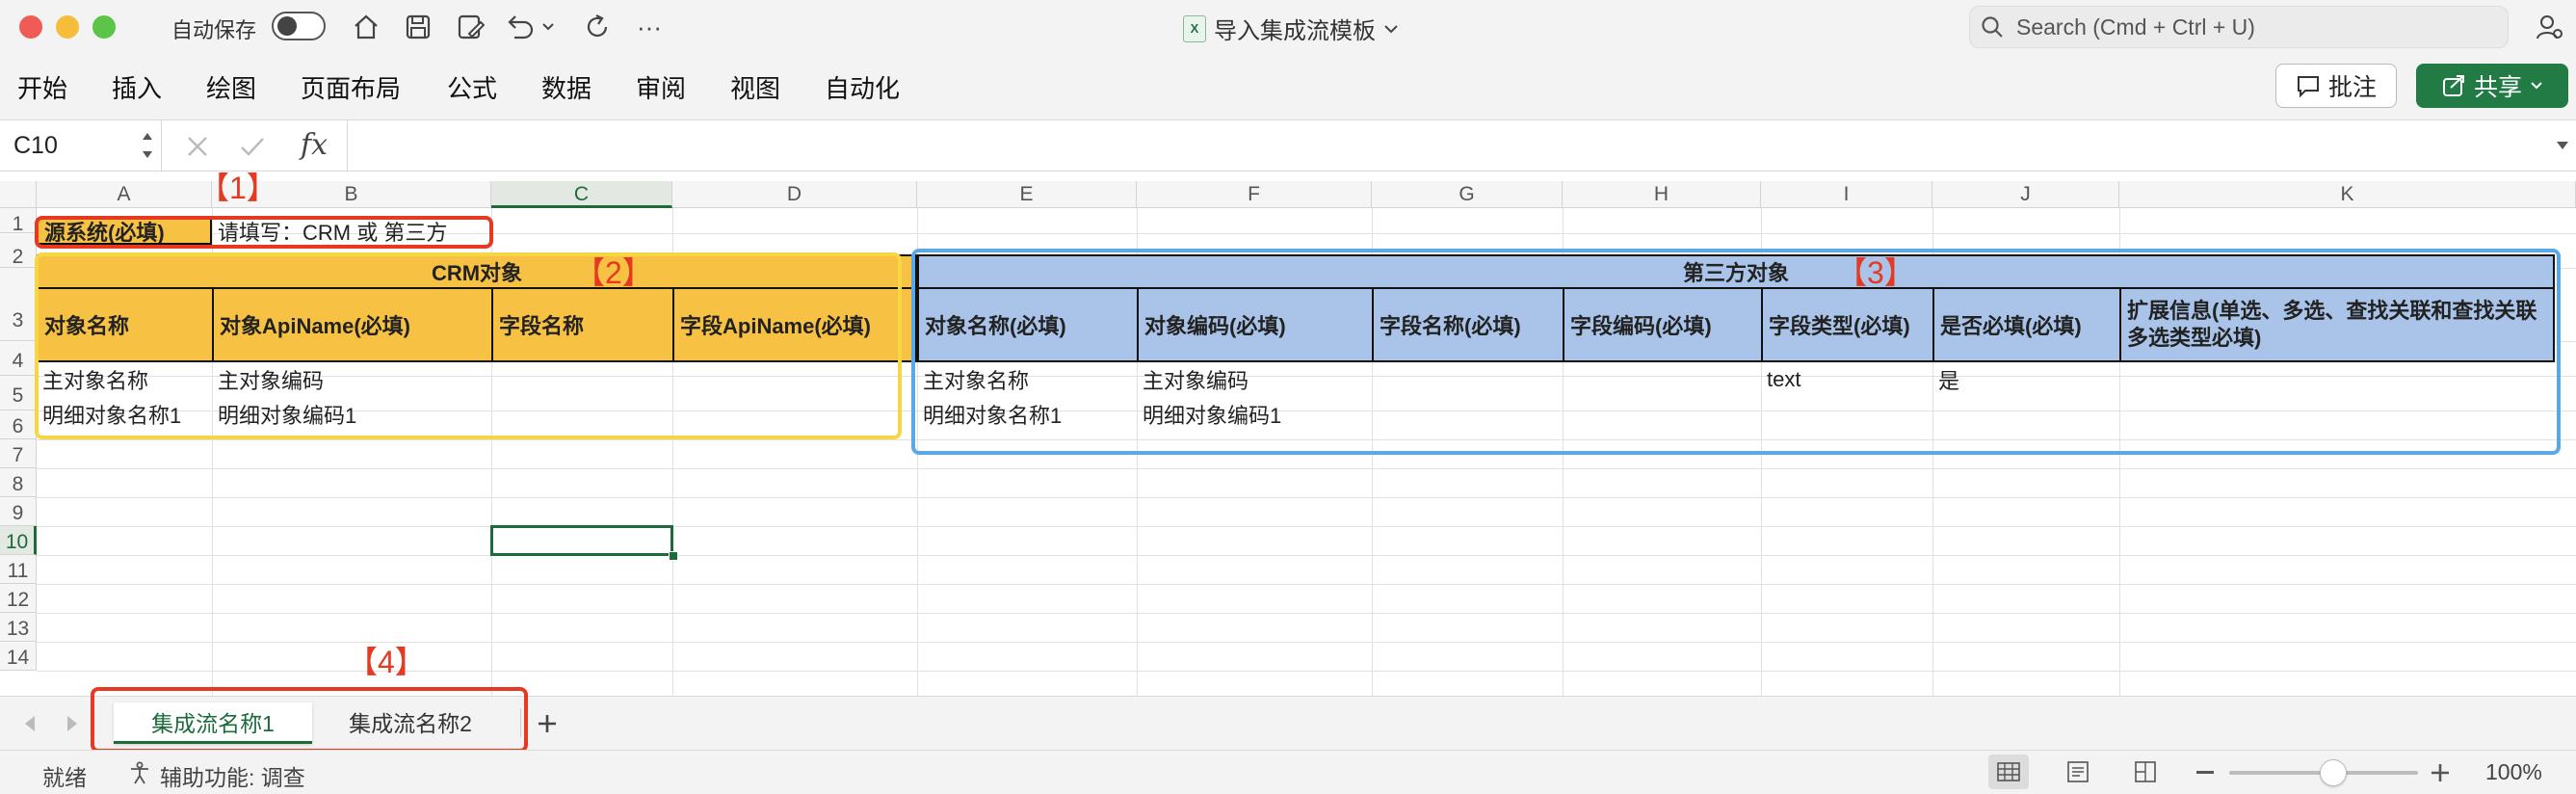 Image resolution: width=2576 pixels, height=794 pixels. I want to click on previous-sheet-icon, so click(30, 724).